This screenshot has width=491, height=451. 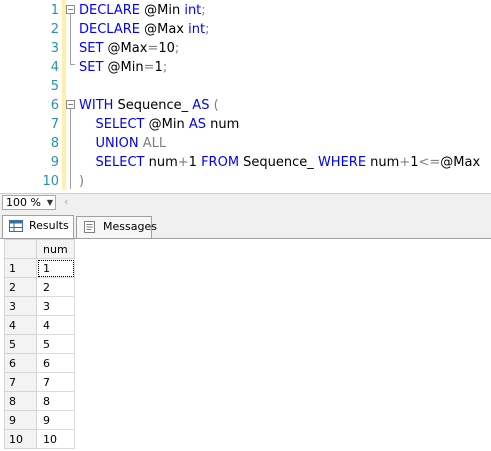 What do you see at coordinates (55, 268) in the screenshot?
I see `cell-num: 1` at bounding box center [55, 268].